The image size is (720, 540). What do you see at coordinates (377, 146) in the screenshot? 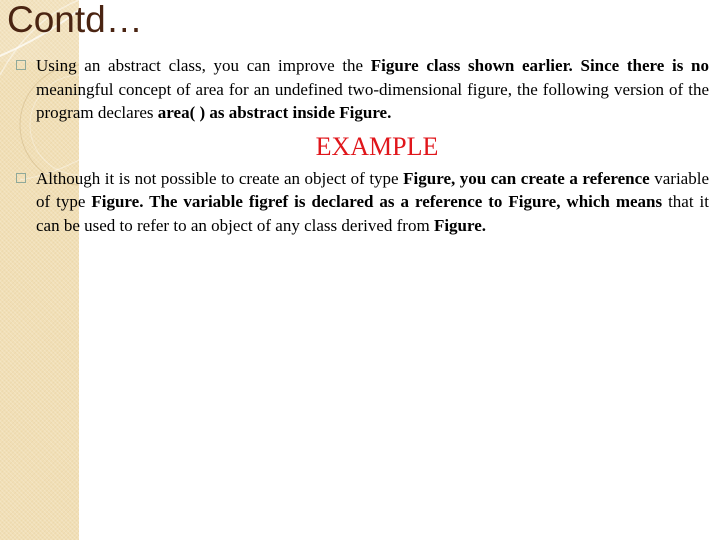
I see `example-heading: EXAMPLE` at bounding box center [377, 146].